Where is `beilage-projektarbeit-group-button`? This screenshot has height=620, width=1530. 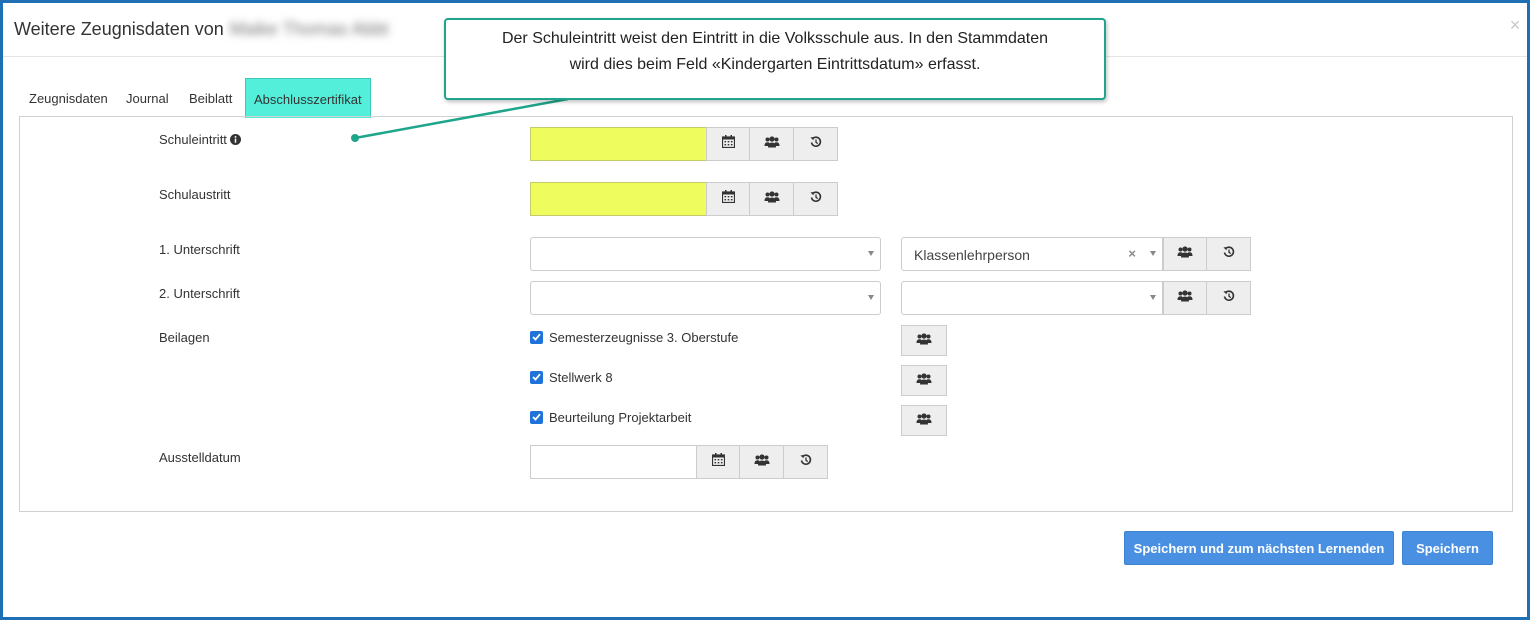 beilage-projektarbeit-group-button is located at coordinates (924, 420).